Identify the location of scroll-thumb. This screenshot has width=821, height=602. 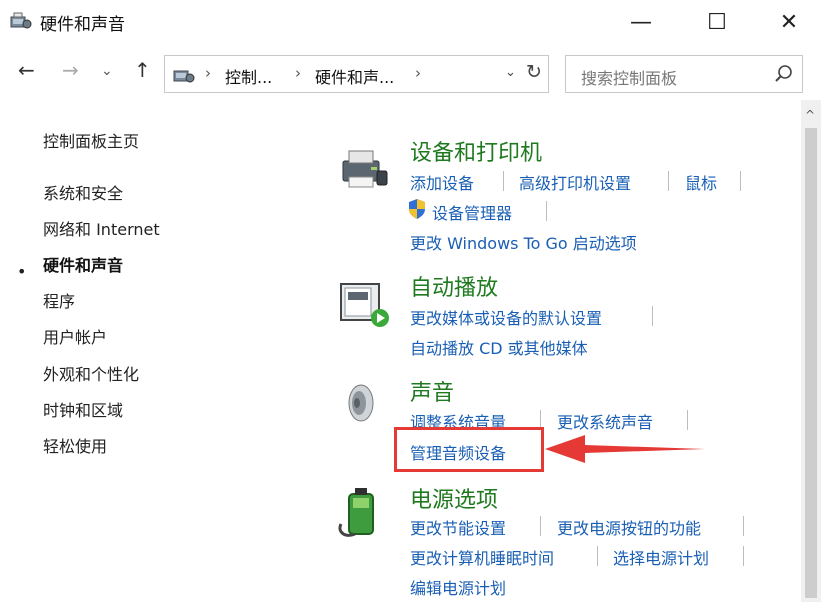
(811, 363).